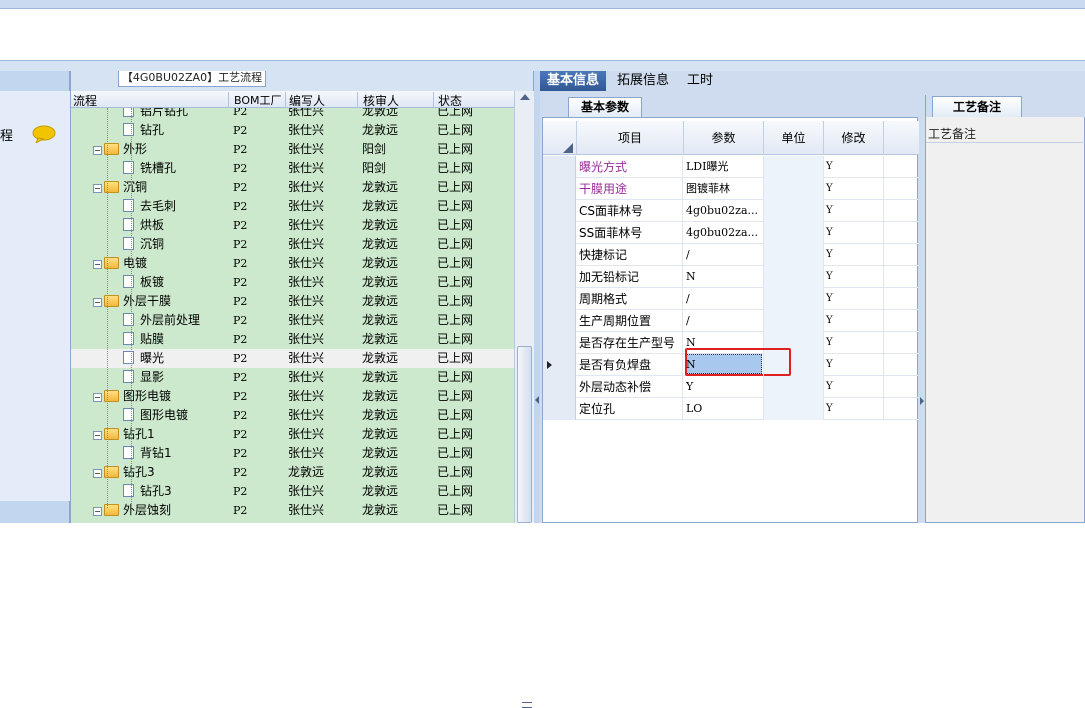 The height and width of the screenshot is (708, 1085). I want to click on param-row: 是否有负焊盘 N Y, so click(731, 365).